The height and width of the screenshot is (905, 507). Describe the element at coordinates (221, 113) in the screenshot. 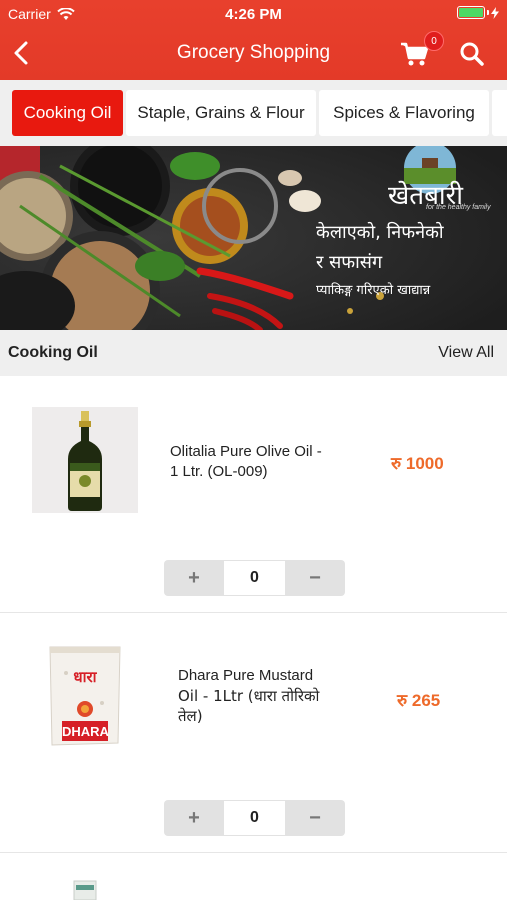

I see `tab-staple-grains-flour: Staple, Grains & Flour` at that location.